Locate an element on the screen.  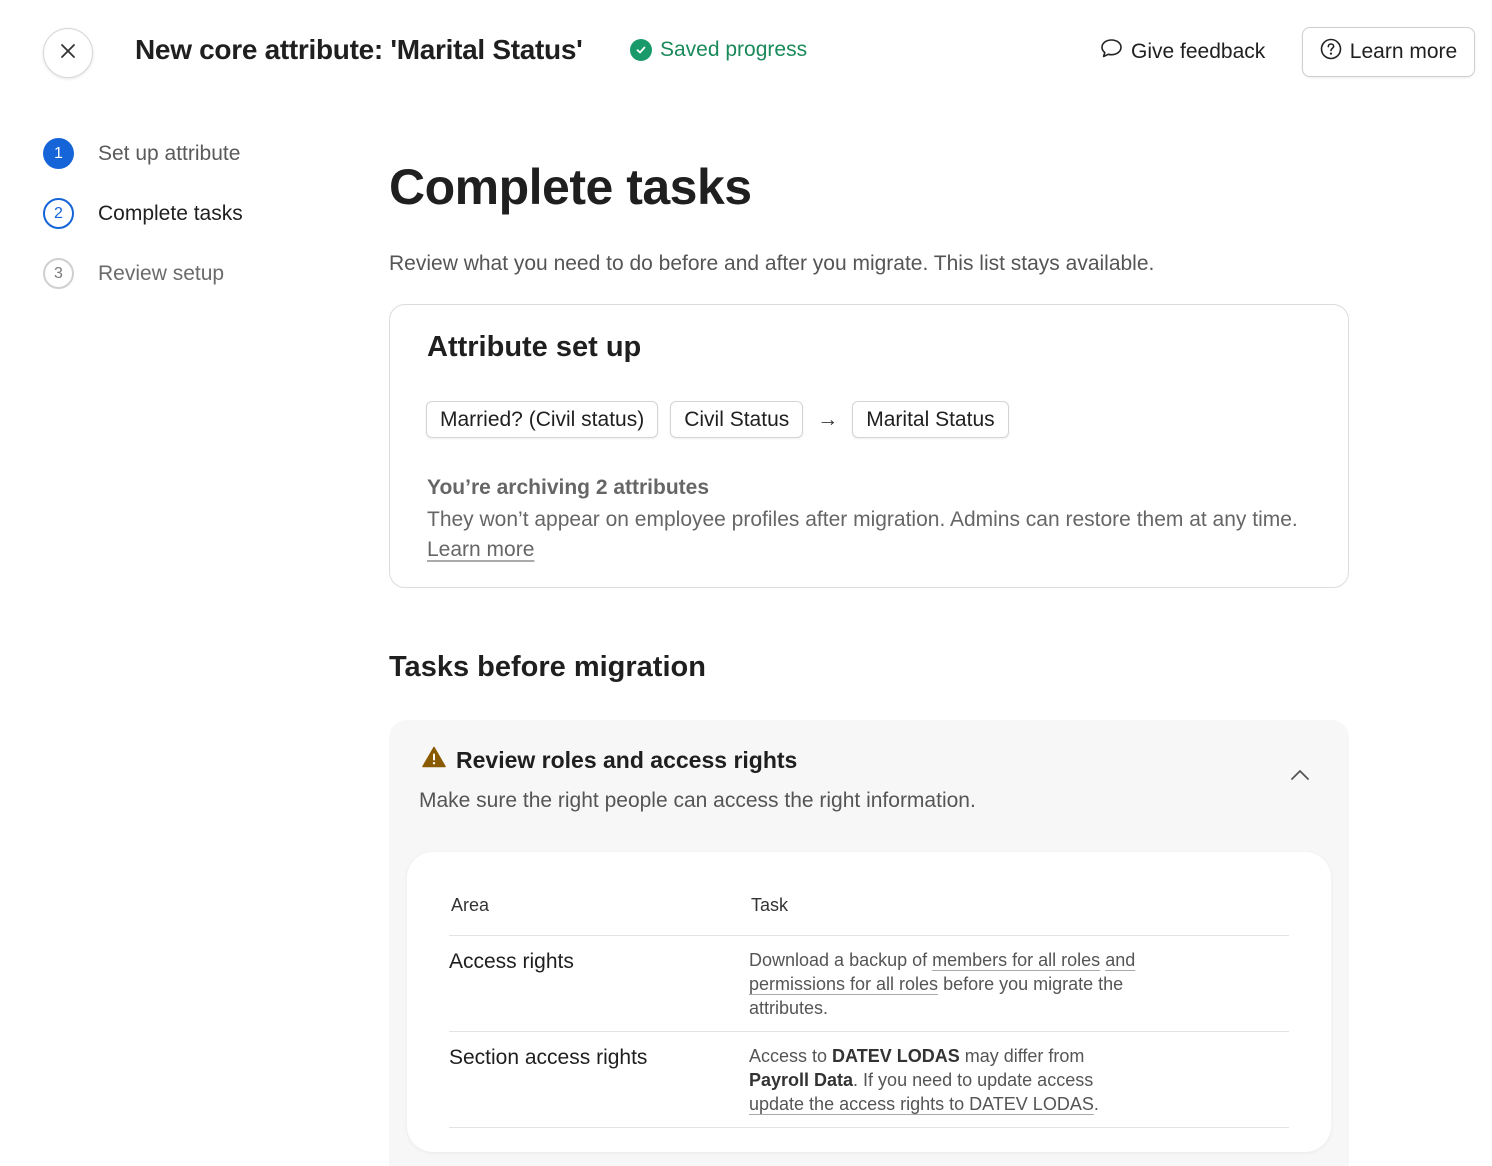
saved-status: Saved progress is located at coordinates (718, 50).